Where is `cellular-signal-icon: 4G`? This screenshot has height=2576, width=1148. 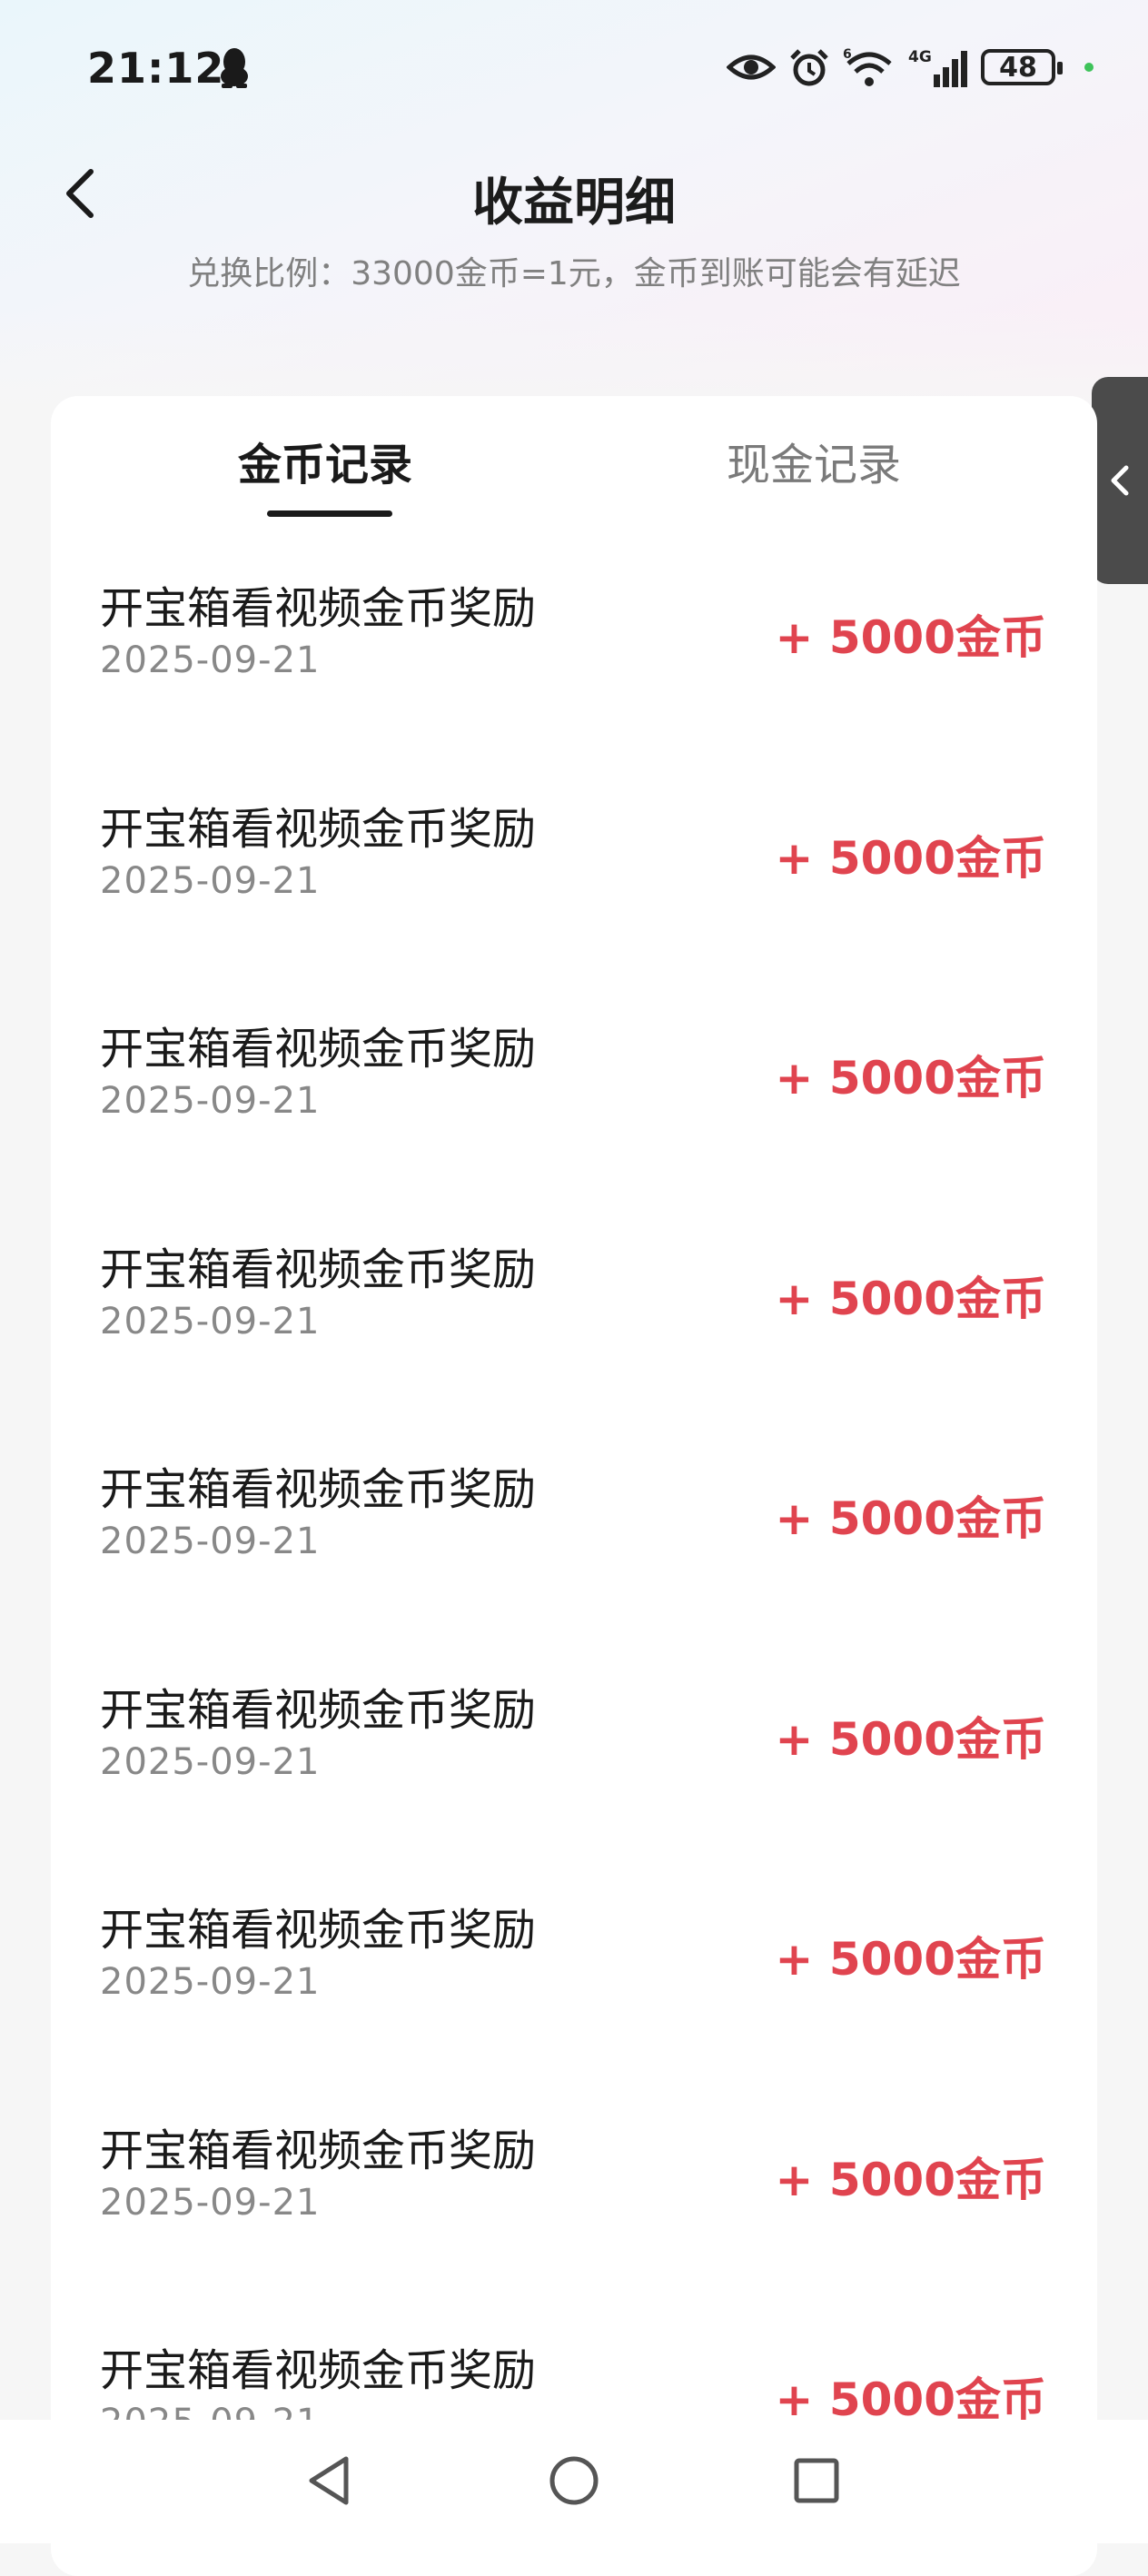
cellular-signal-icon: 4G is located at coordinates (938, 67).